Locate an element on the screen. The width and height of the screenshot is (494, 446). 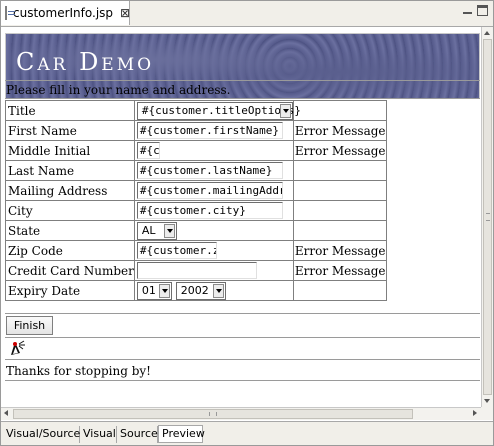
row-label: City is located at coordinates (70, 210).